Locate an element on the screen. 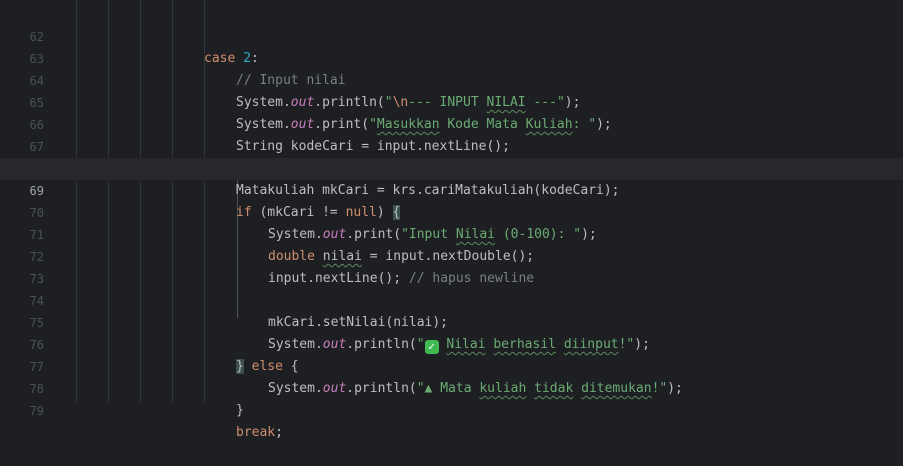  code-text: } is located at coordinates (240, 410).